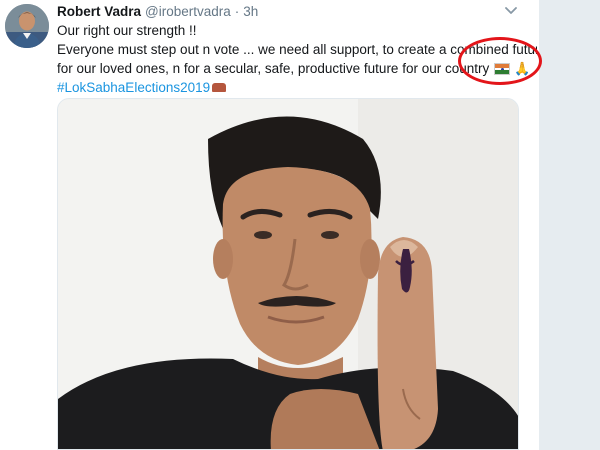 The image size is (600, 450). What do you see at coordinates (297, 87) in the screenshot?
I see `tweet-line-4: #LokSabhaElections2019` at bounding box center [297, 87].